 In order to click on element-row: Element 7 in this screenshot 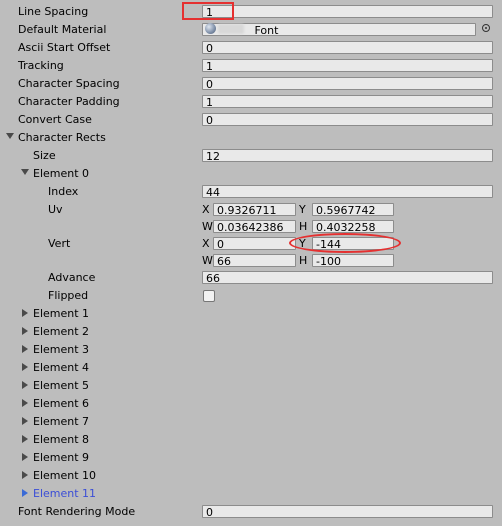, I will do `click(251, 422)`.